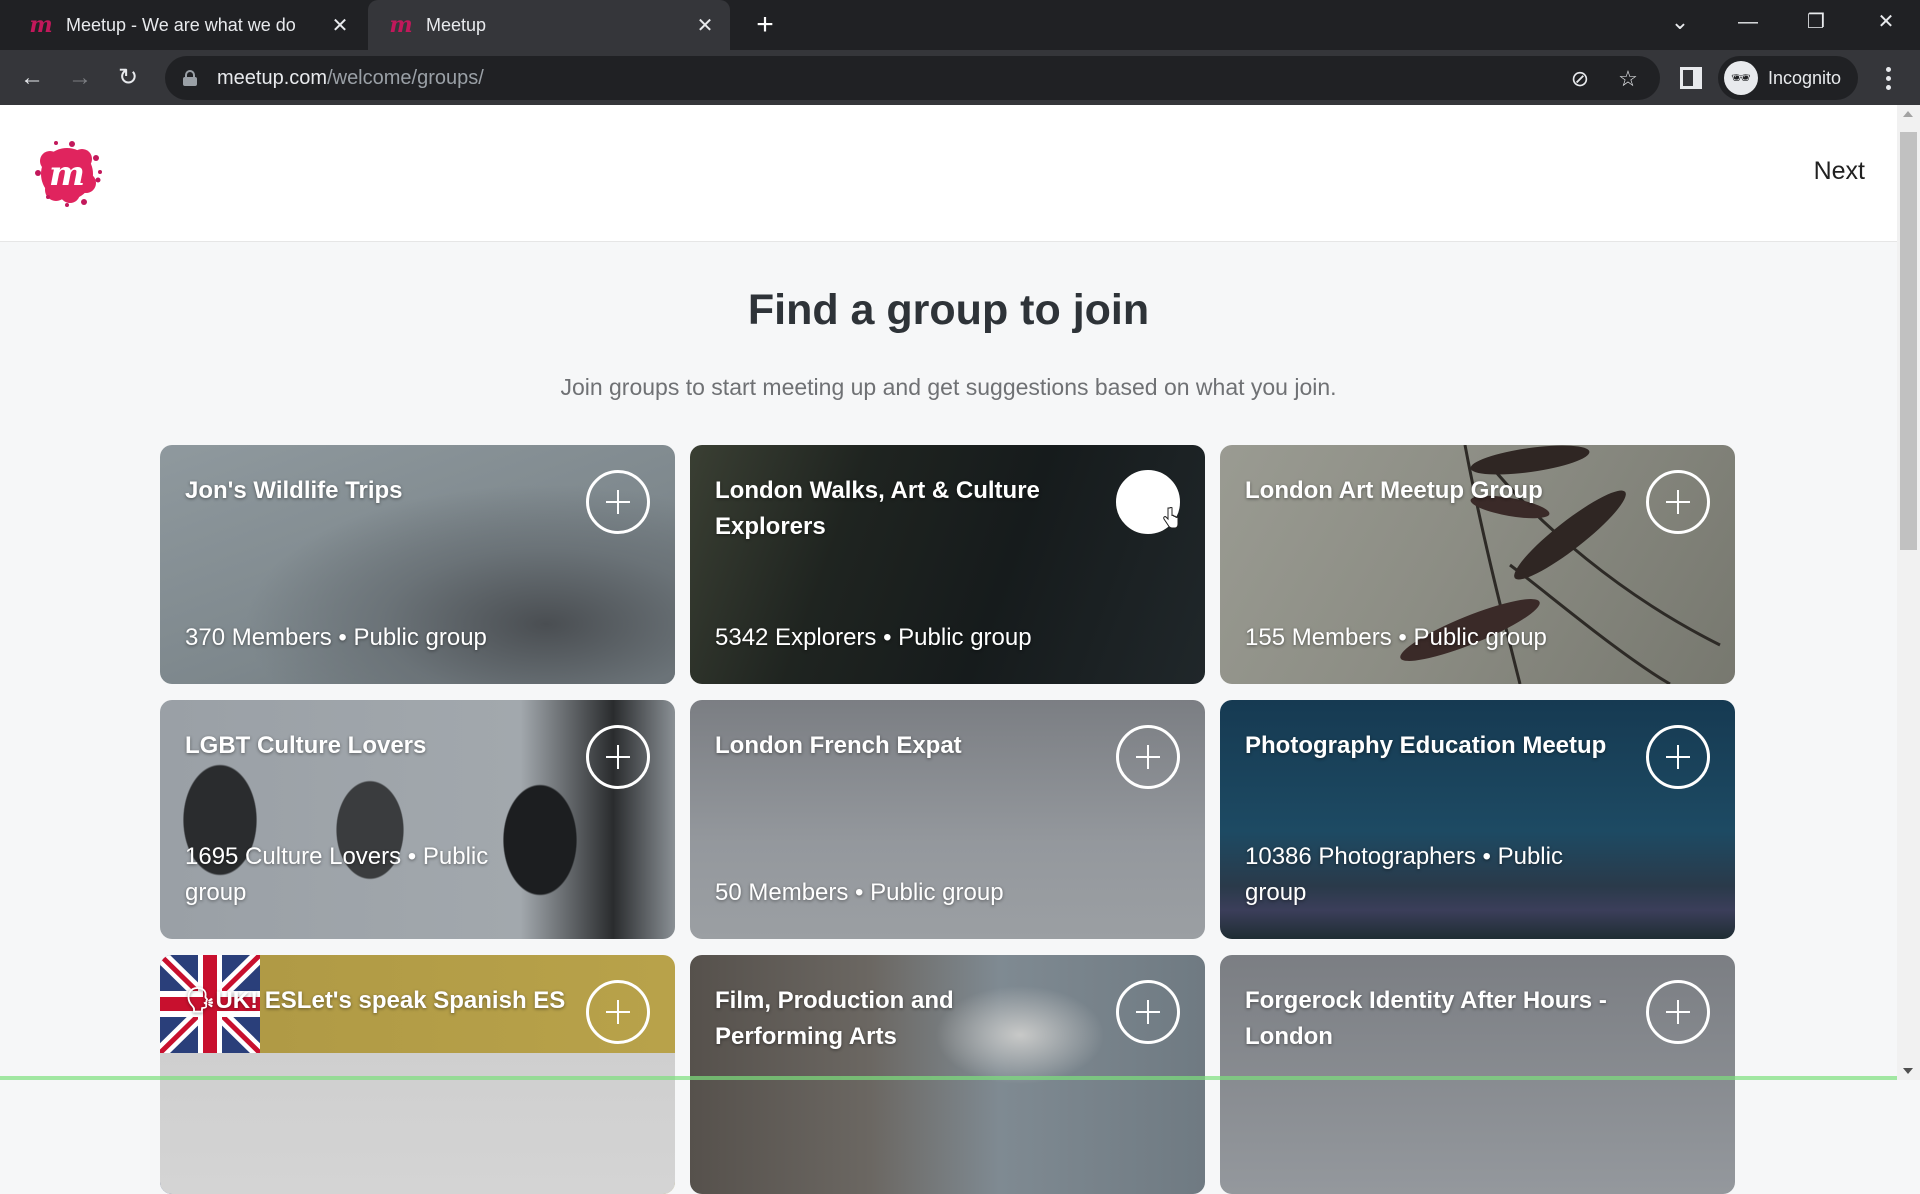 This screenshot has width=1920, height=1194. I want to click on page-scrollbar, so click(1908, 592).